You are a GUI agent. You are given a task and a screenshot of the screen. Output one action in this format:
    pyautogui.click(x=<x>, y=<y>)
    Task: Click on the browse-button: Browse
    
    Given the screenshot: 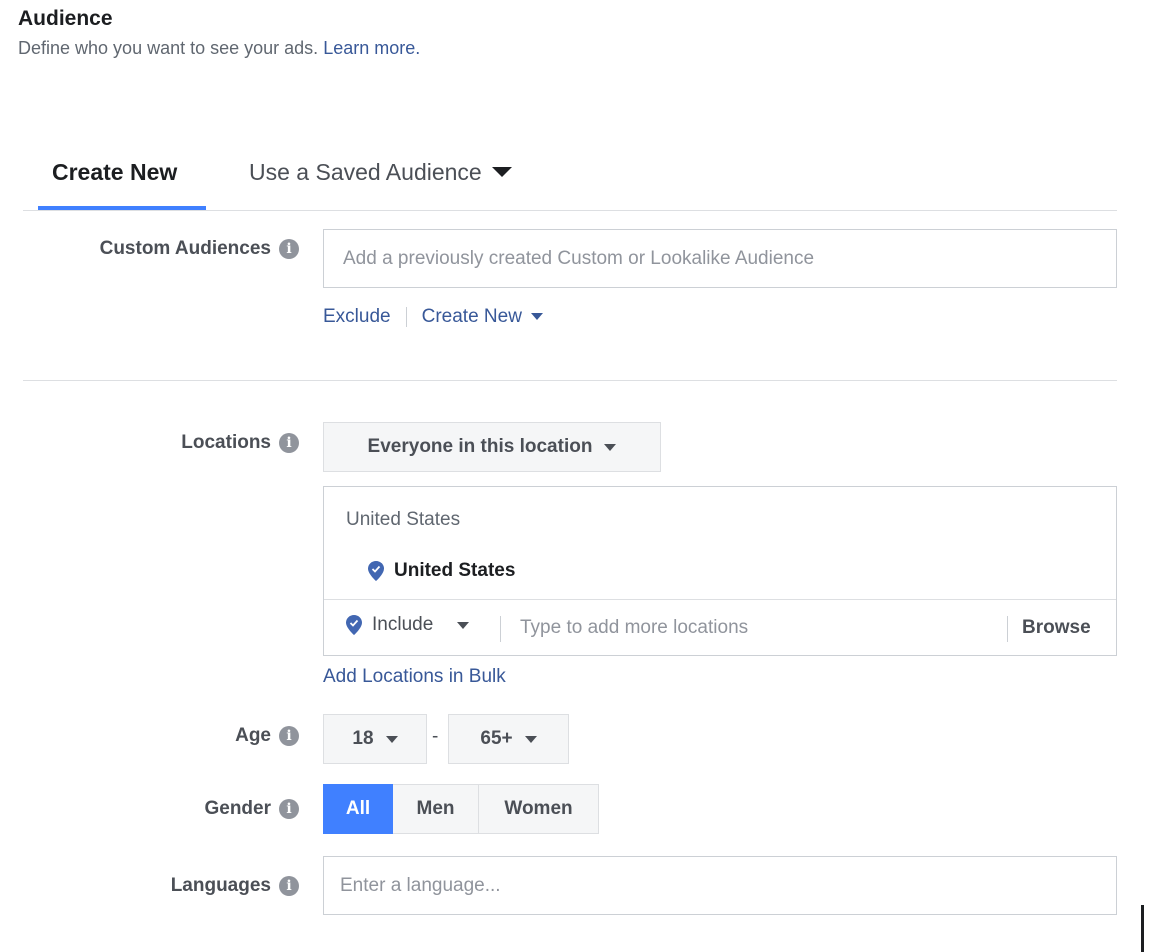 What is the action you would take?
    pyautogui.click(x=1056, y=628)
    